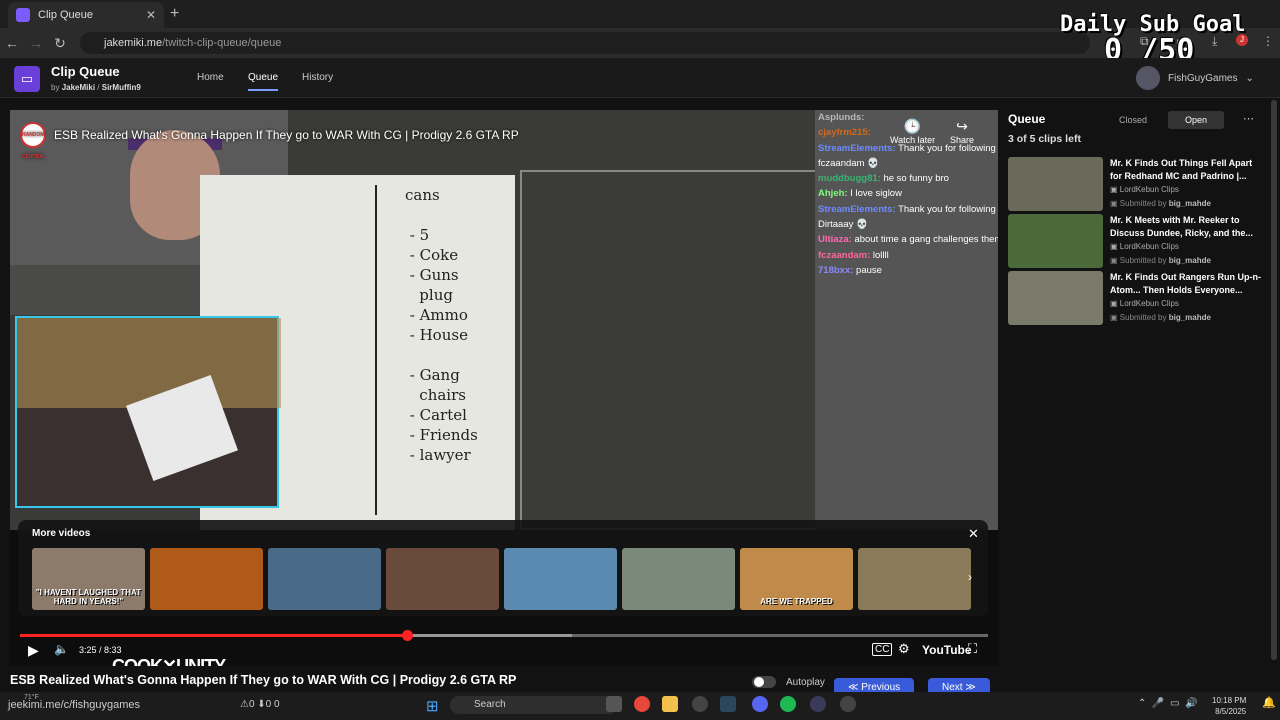 The height and width of the screenshot is (720, 1280). Describe the element at coordinates (700, 704) in the screenshot. I see `app-icon` at that location.